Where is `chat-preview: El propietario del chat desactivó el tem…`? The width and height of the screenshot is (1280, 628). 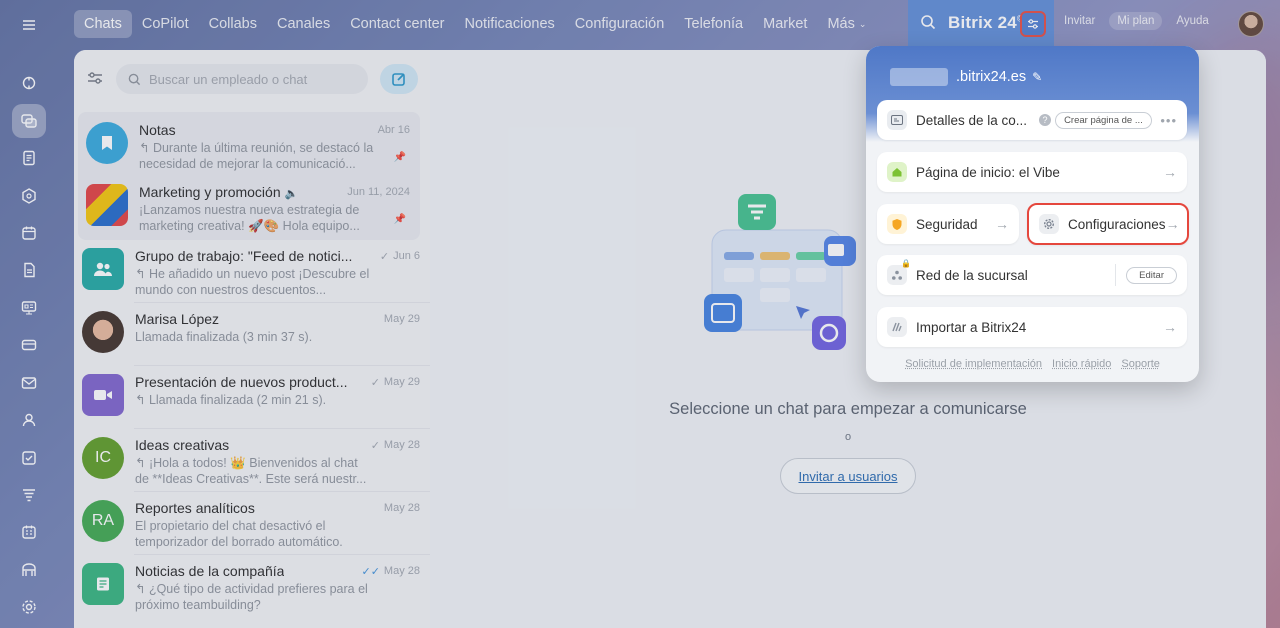 chat-preview: El propietario del chat desactivó el tem… is located at coordinates (255, 534).